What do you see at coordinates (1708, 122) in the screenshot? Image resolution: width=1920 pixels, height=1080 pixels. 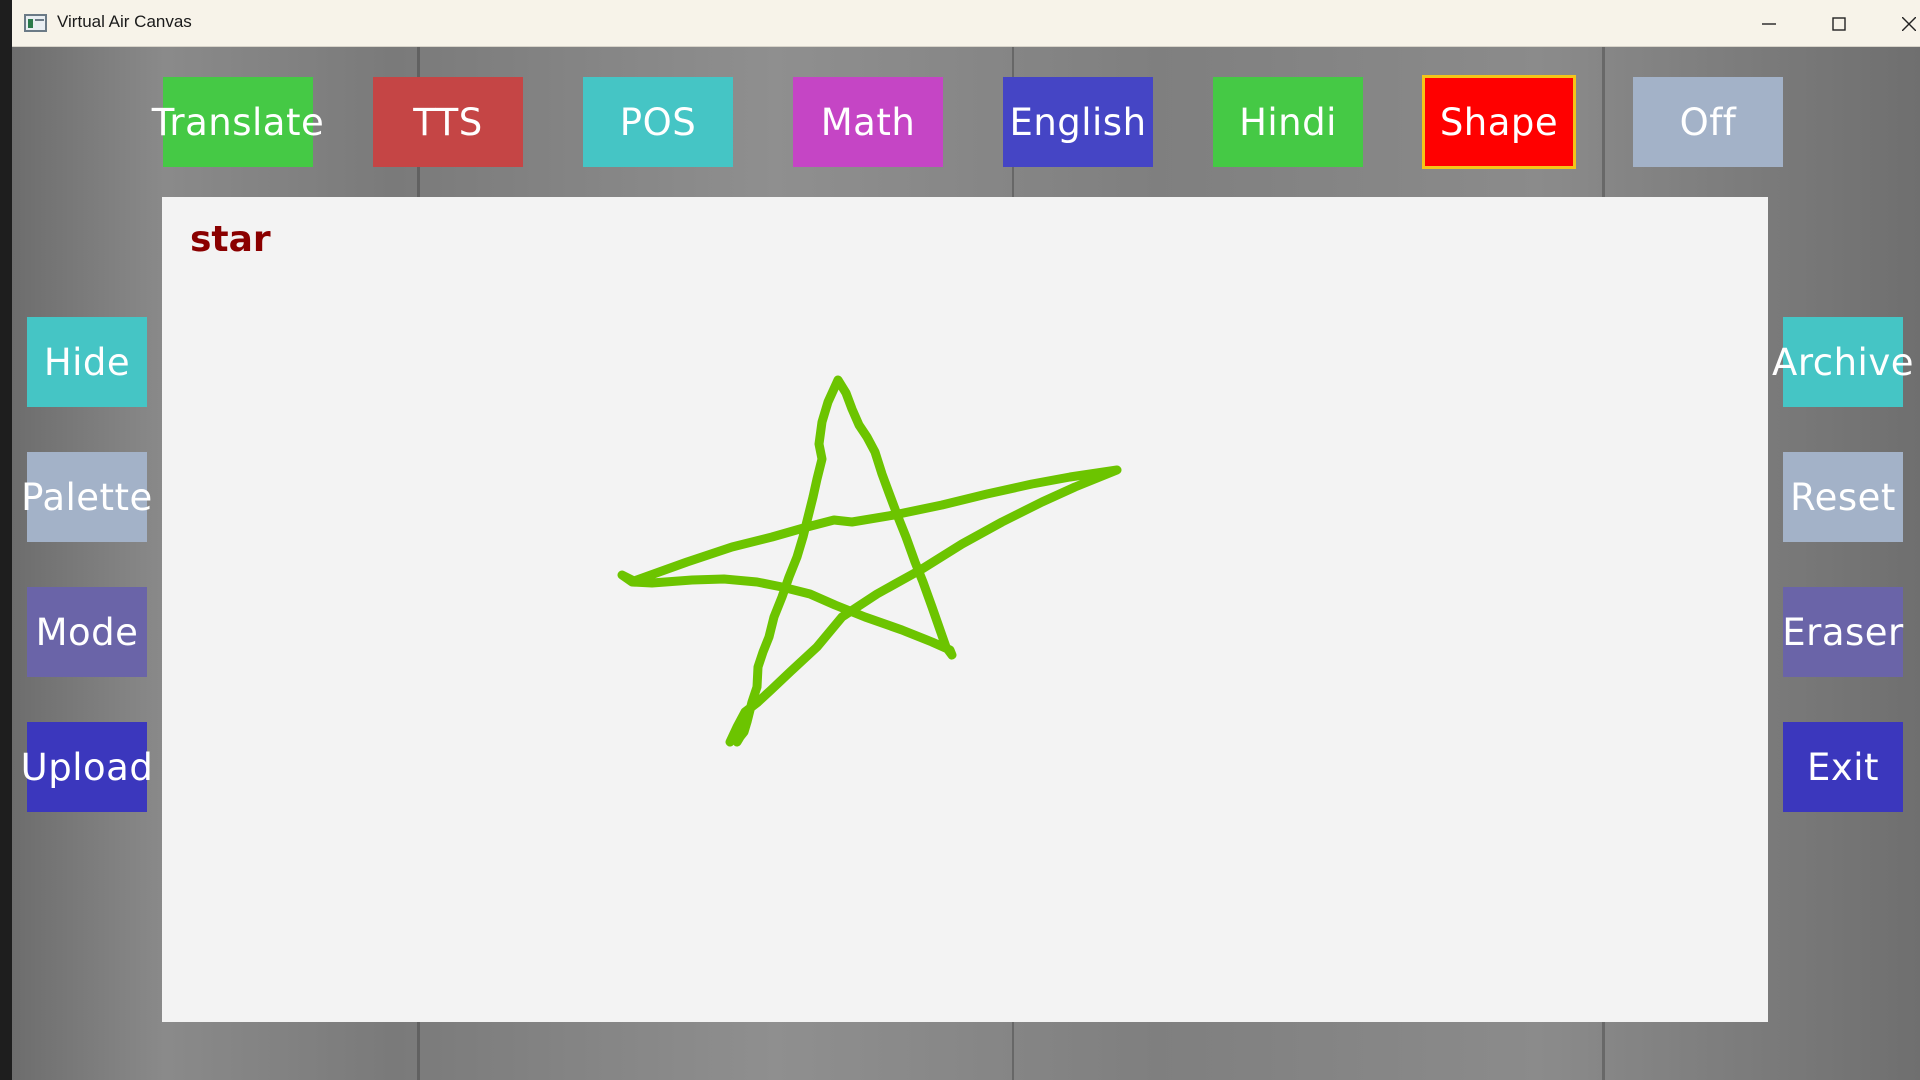 I see `off-button: Off` at bounding box center [1708, 122].